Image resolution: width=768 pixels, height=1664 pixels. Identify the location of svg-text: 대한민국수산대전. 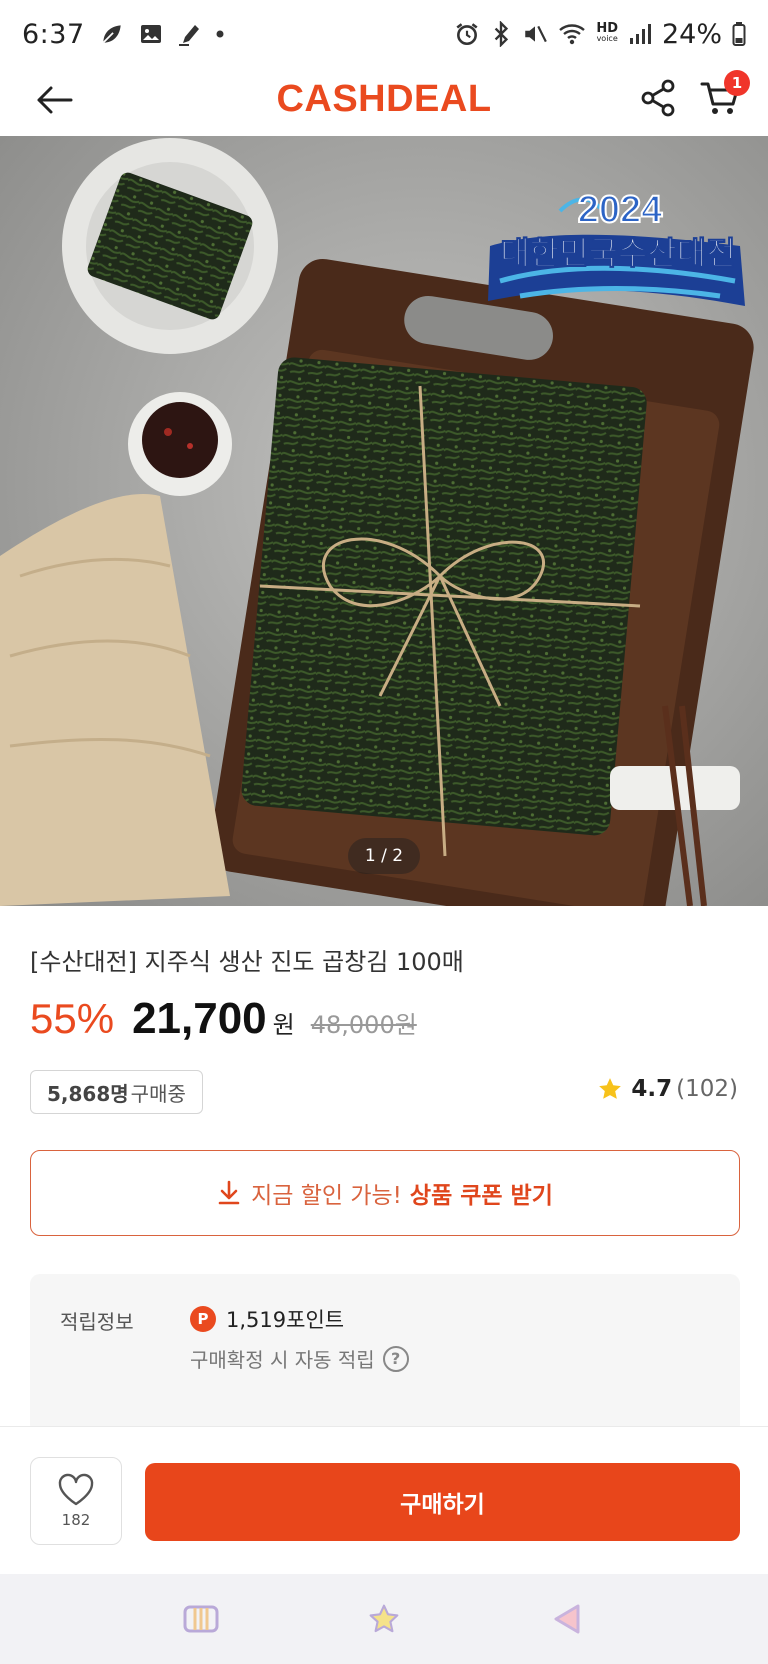
(618, 253).